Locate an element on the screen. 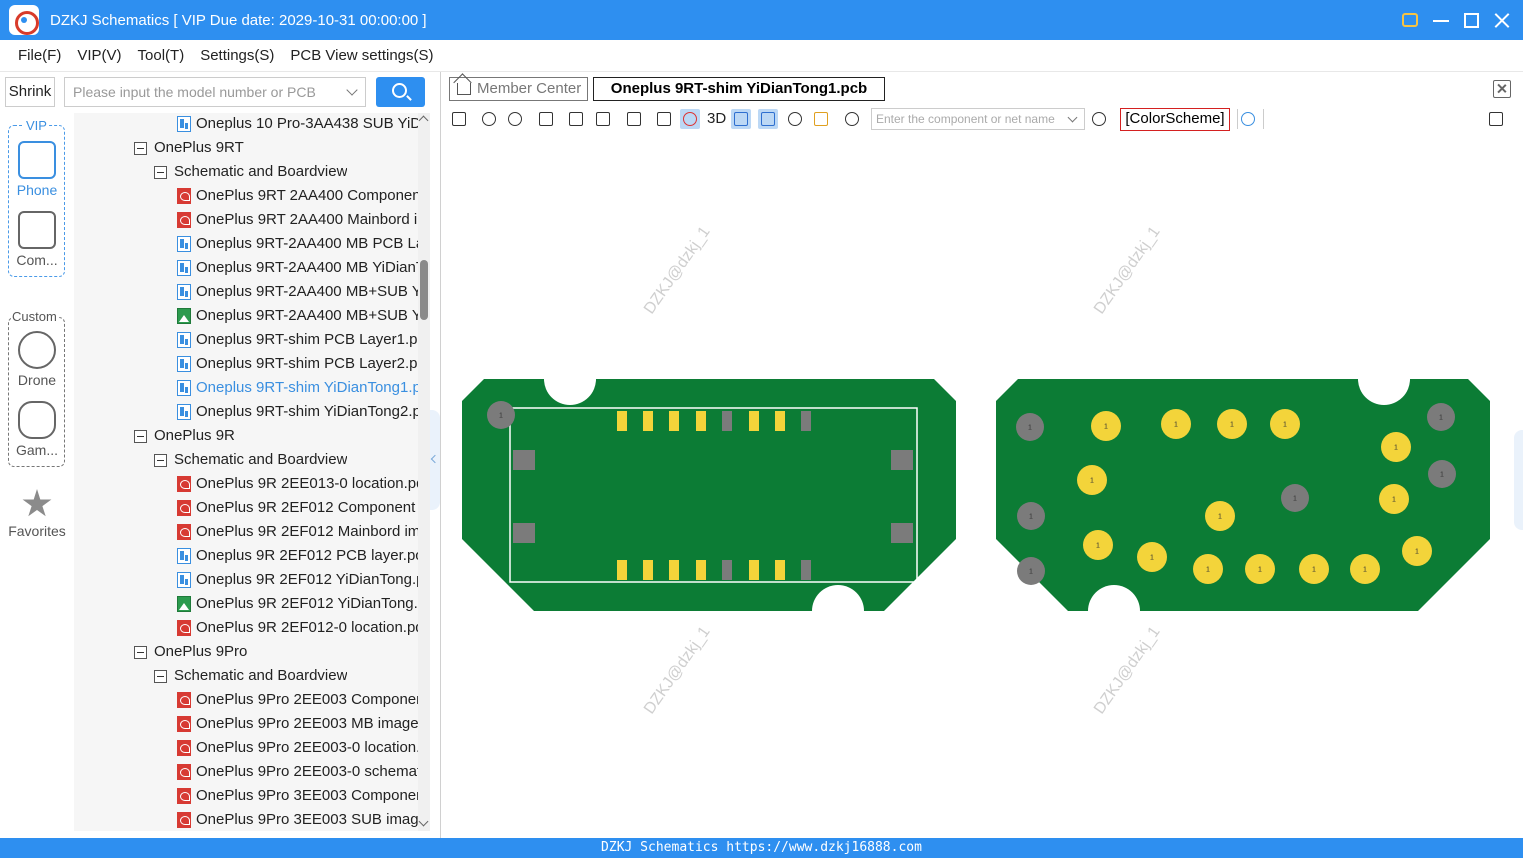  tree-file: OnePlus 9Pro 3EE003 Component is located at coordinates (297, 796).